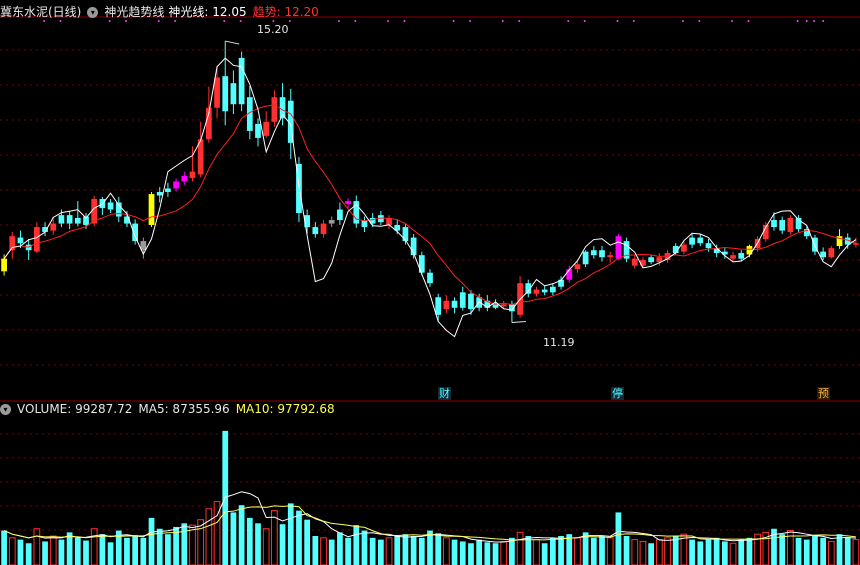 Image resolution: width=860 pixels, height=565 pixels. Describe the element at coordinates (285, 409) in the screenshot. I see `ma10-value: MA10: 97792.68` at that location.